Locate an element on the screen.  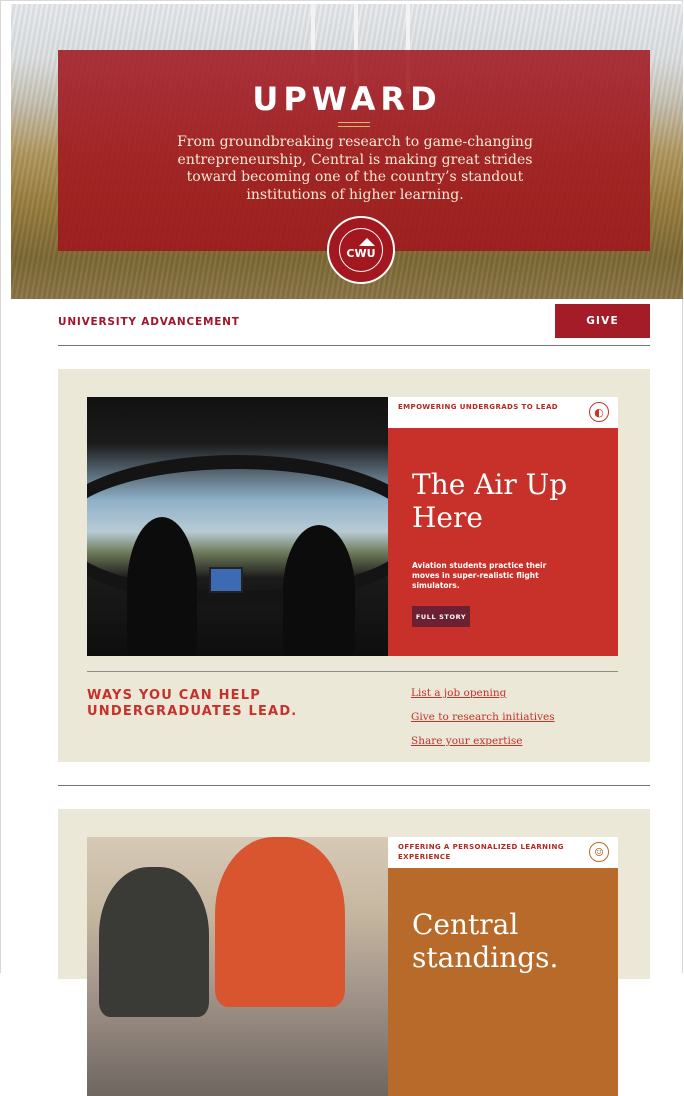
nav-divider is located at coordinates (354, 345).